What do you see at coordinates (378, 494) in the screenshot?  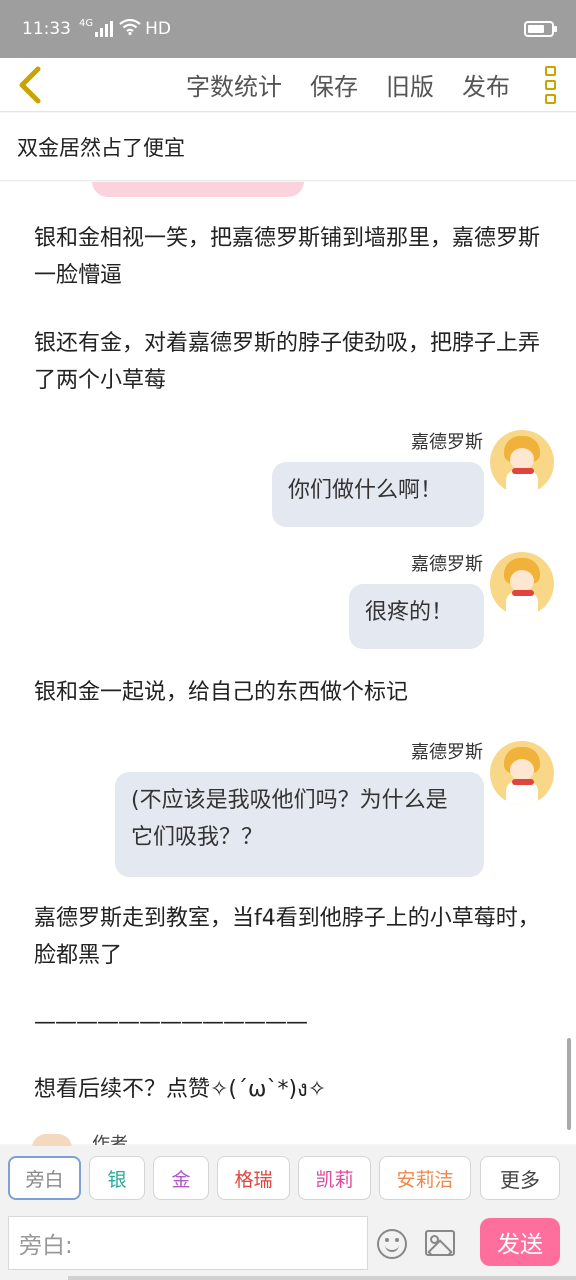 I see `dialogue-bubble: 你们做什么啊！` at bounding box center [378, 494].